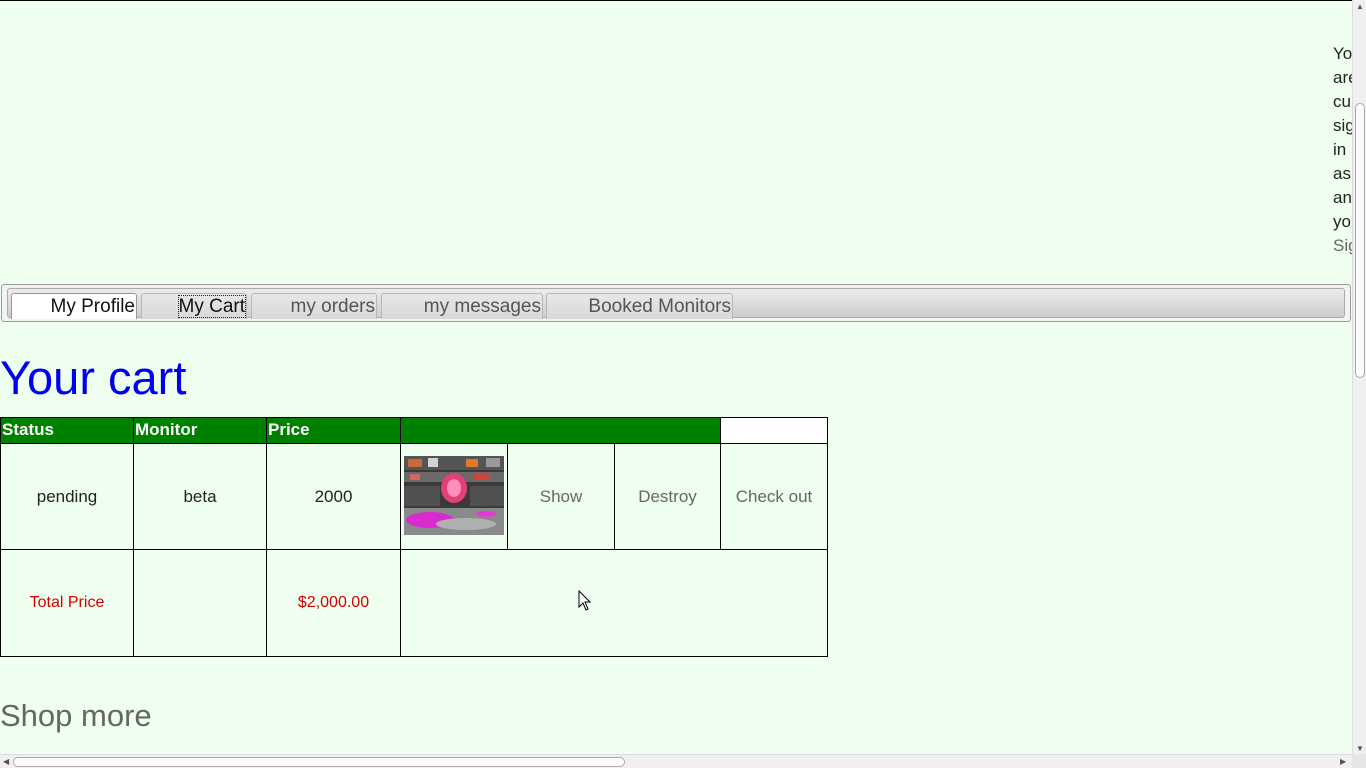 This screenshot has width=1366, height=768. I want to click on scrollbar-corner, so click(1359, 761).